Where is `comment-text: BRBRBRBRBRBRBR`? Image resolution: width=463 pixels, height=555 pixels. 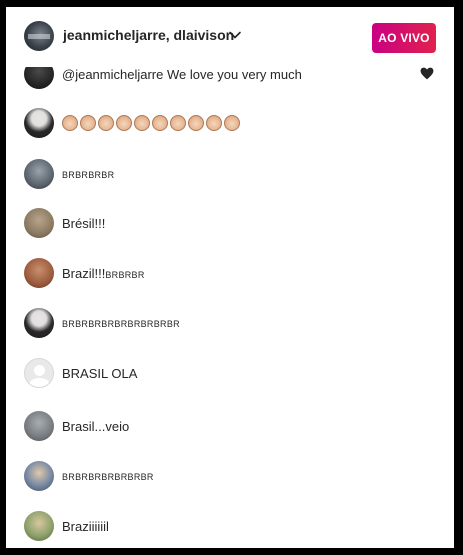
comment-text: BRBRBRBRBRBRBR is located at coordinates (108, 477).